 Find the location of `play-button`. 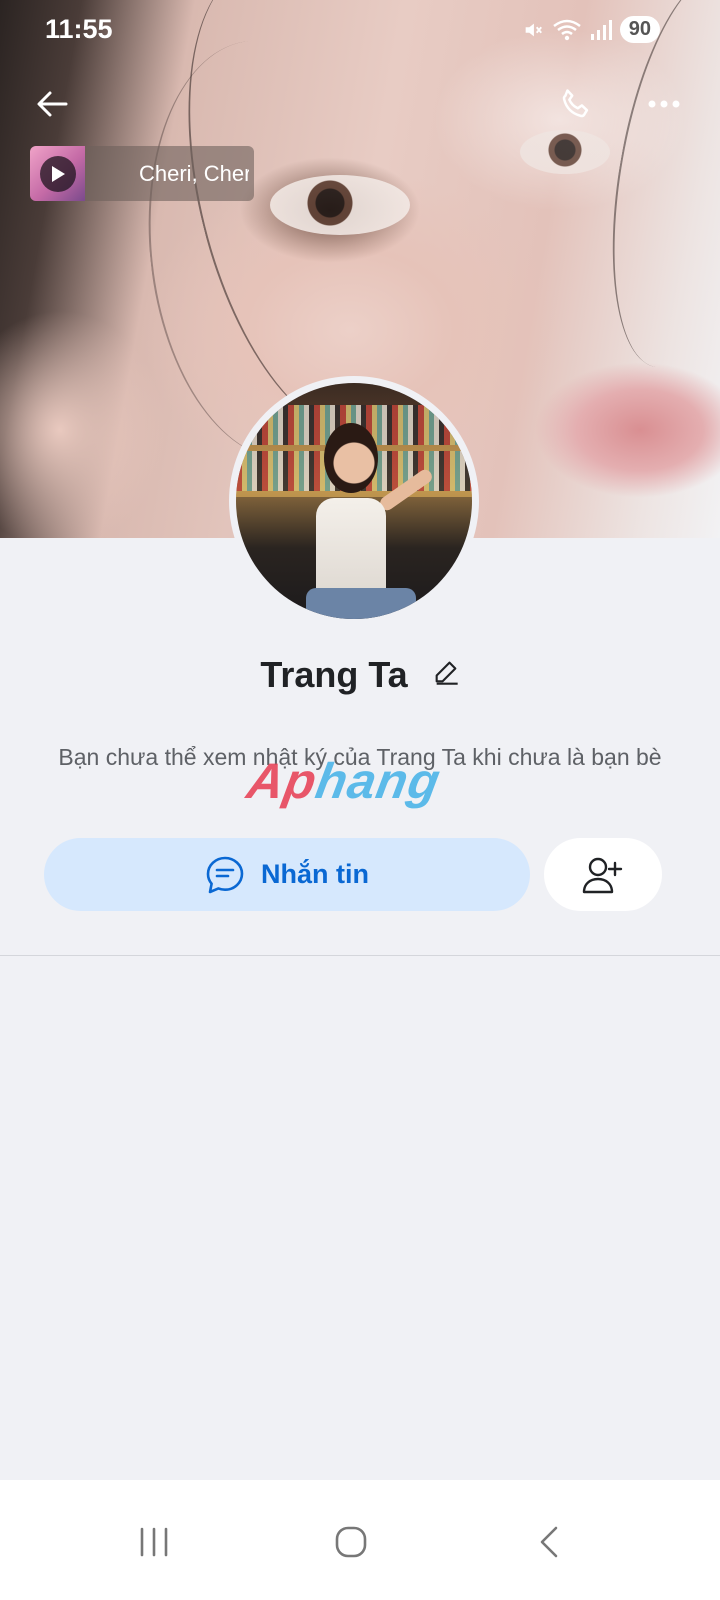

play-button is located at coordinates (57, 173).